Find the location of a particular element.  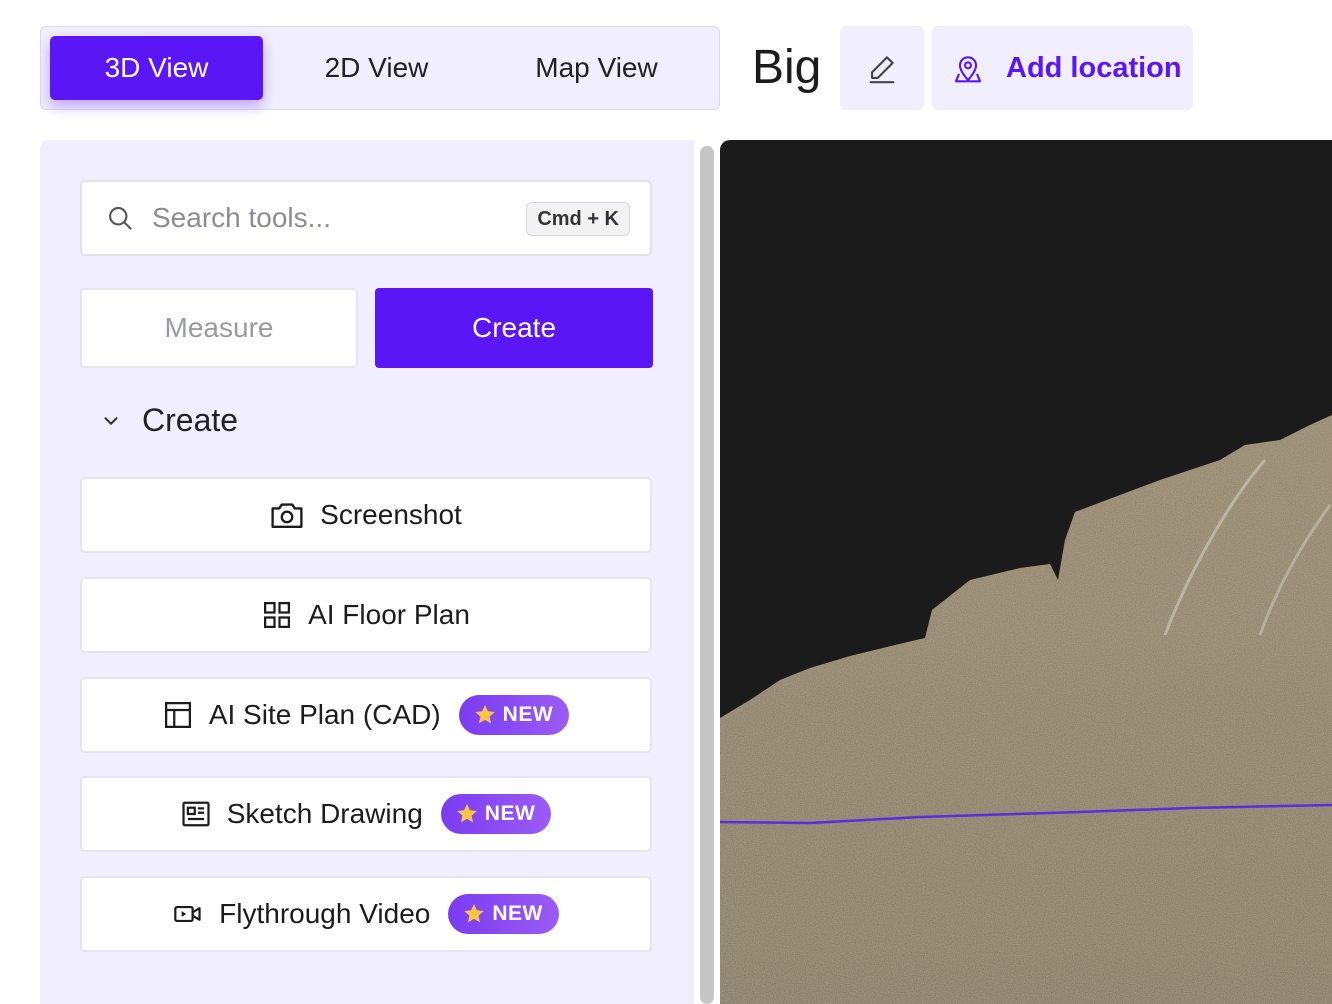

camera-icon is located at coordinates (287, 515).